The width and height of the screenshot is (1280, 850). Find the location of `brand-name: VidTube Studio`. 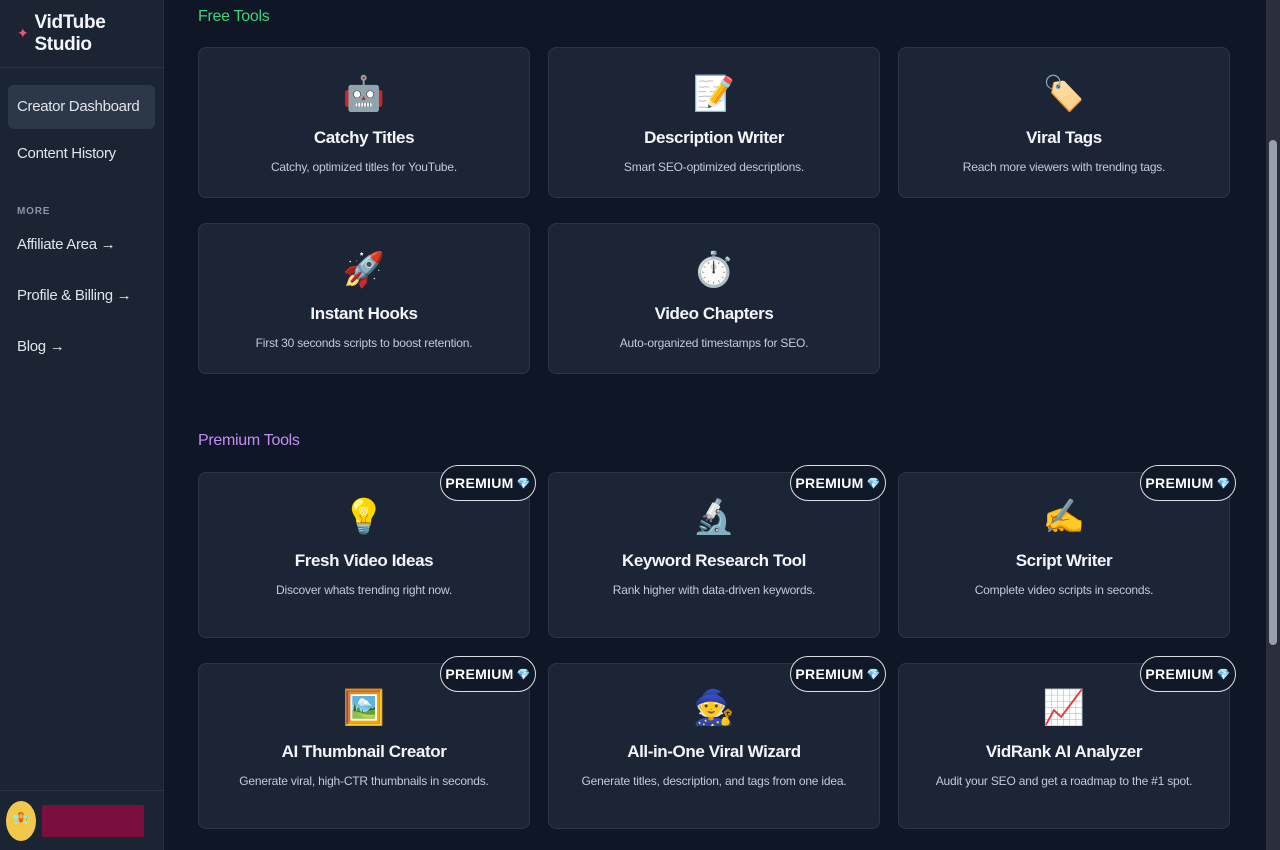

brand-name: VidTube Studio is located at coordinates (70, 33).